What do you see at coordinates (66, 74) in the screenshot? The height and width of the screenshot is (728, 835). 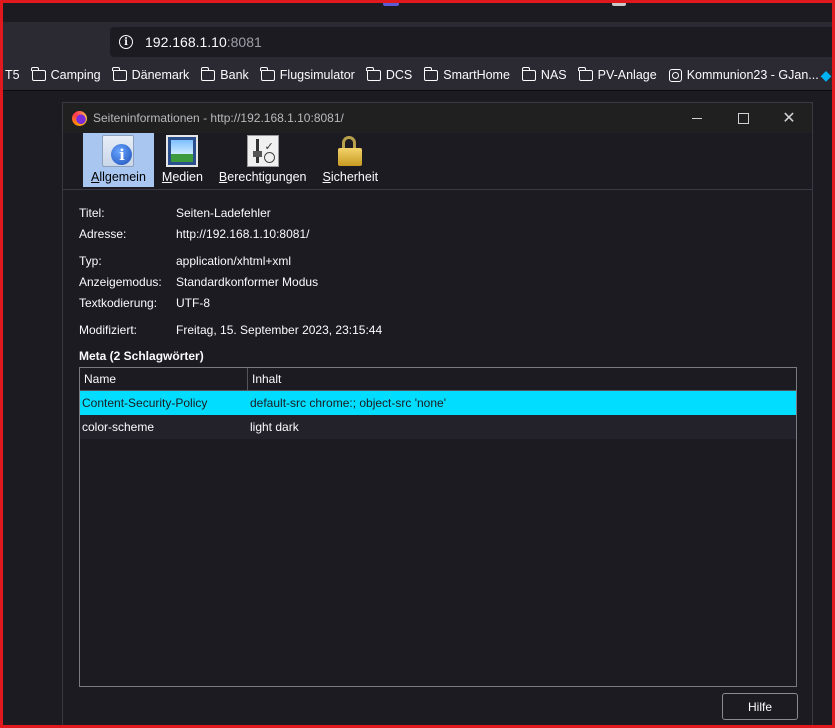 I see `bookmark-folder-camping: Camping` at bounding box center [66, 74].